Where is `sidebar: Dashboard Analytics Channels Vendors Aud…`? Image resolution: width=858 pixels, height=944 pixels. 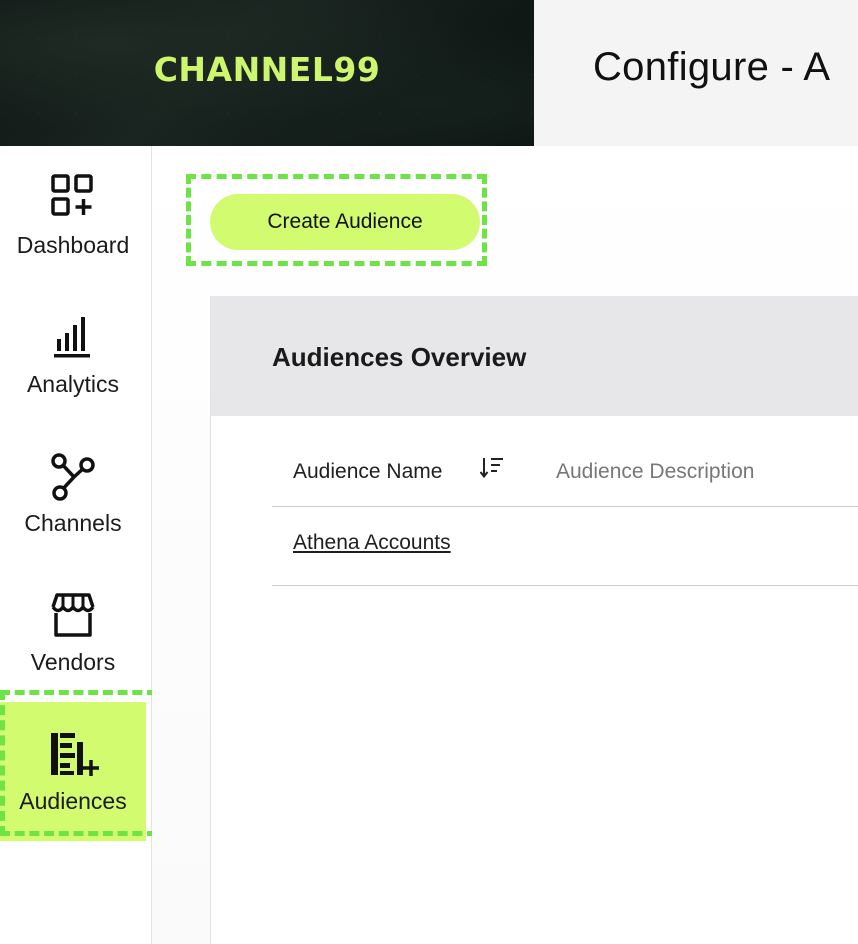
sidebar: Dashboard Analytics Channels Vendors Aud… is located at coordinates (76, 545).